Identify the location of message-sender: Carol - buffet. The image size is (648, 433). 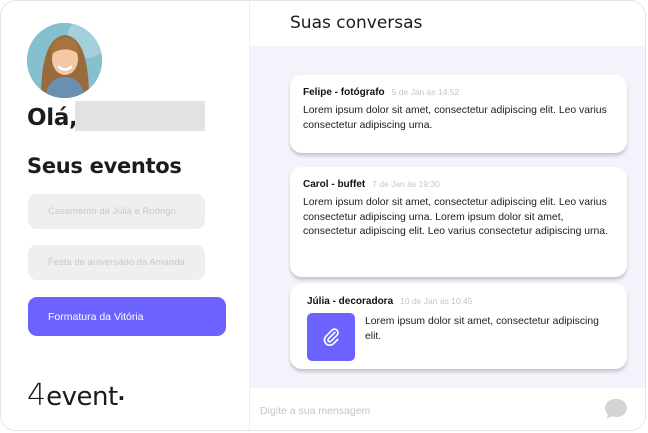
(334, 184).